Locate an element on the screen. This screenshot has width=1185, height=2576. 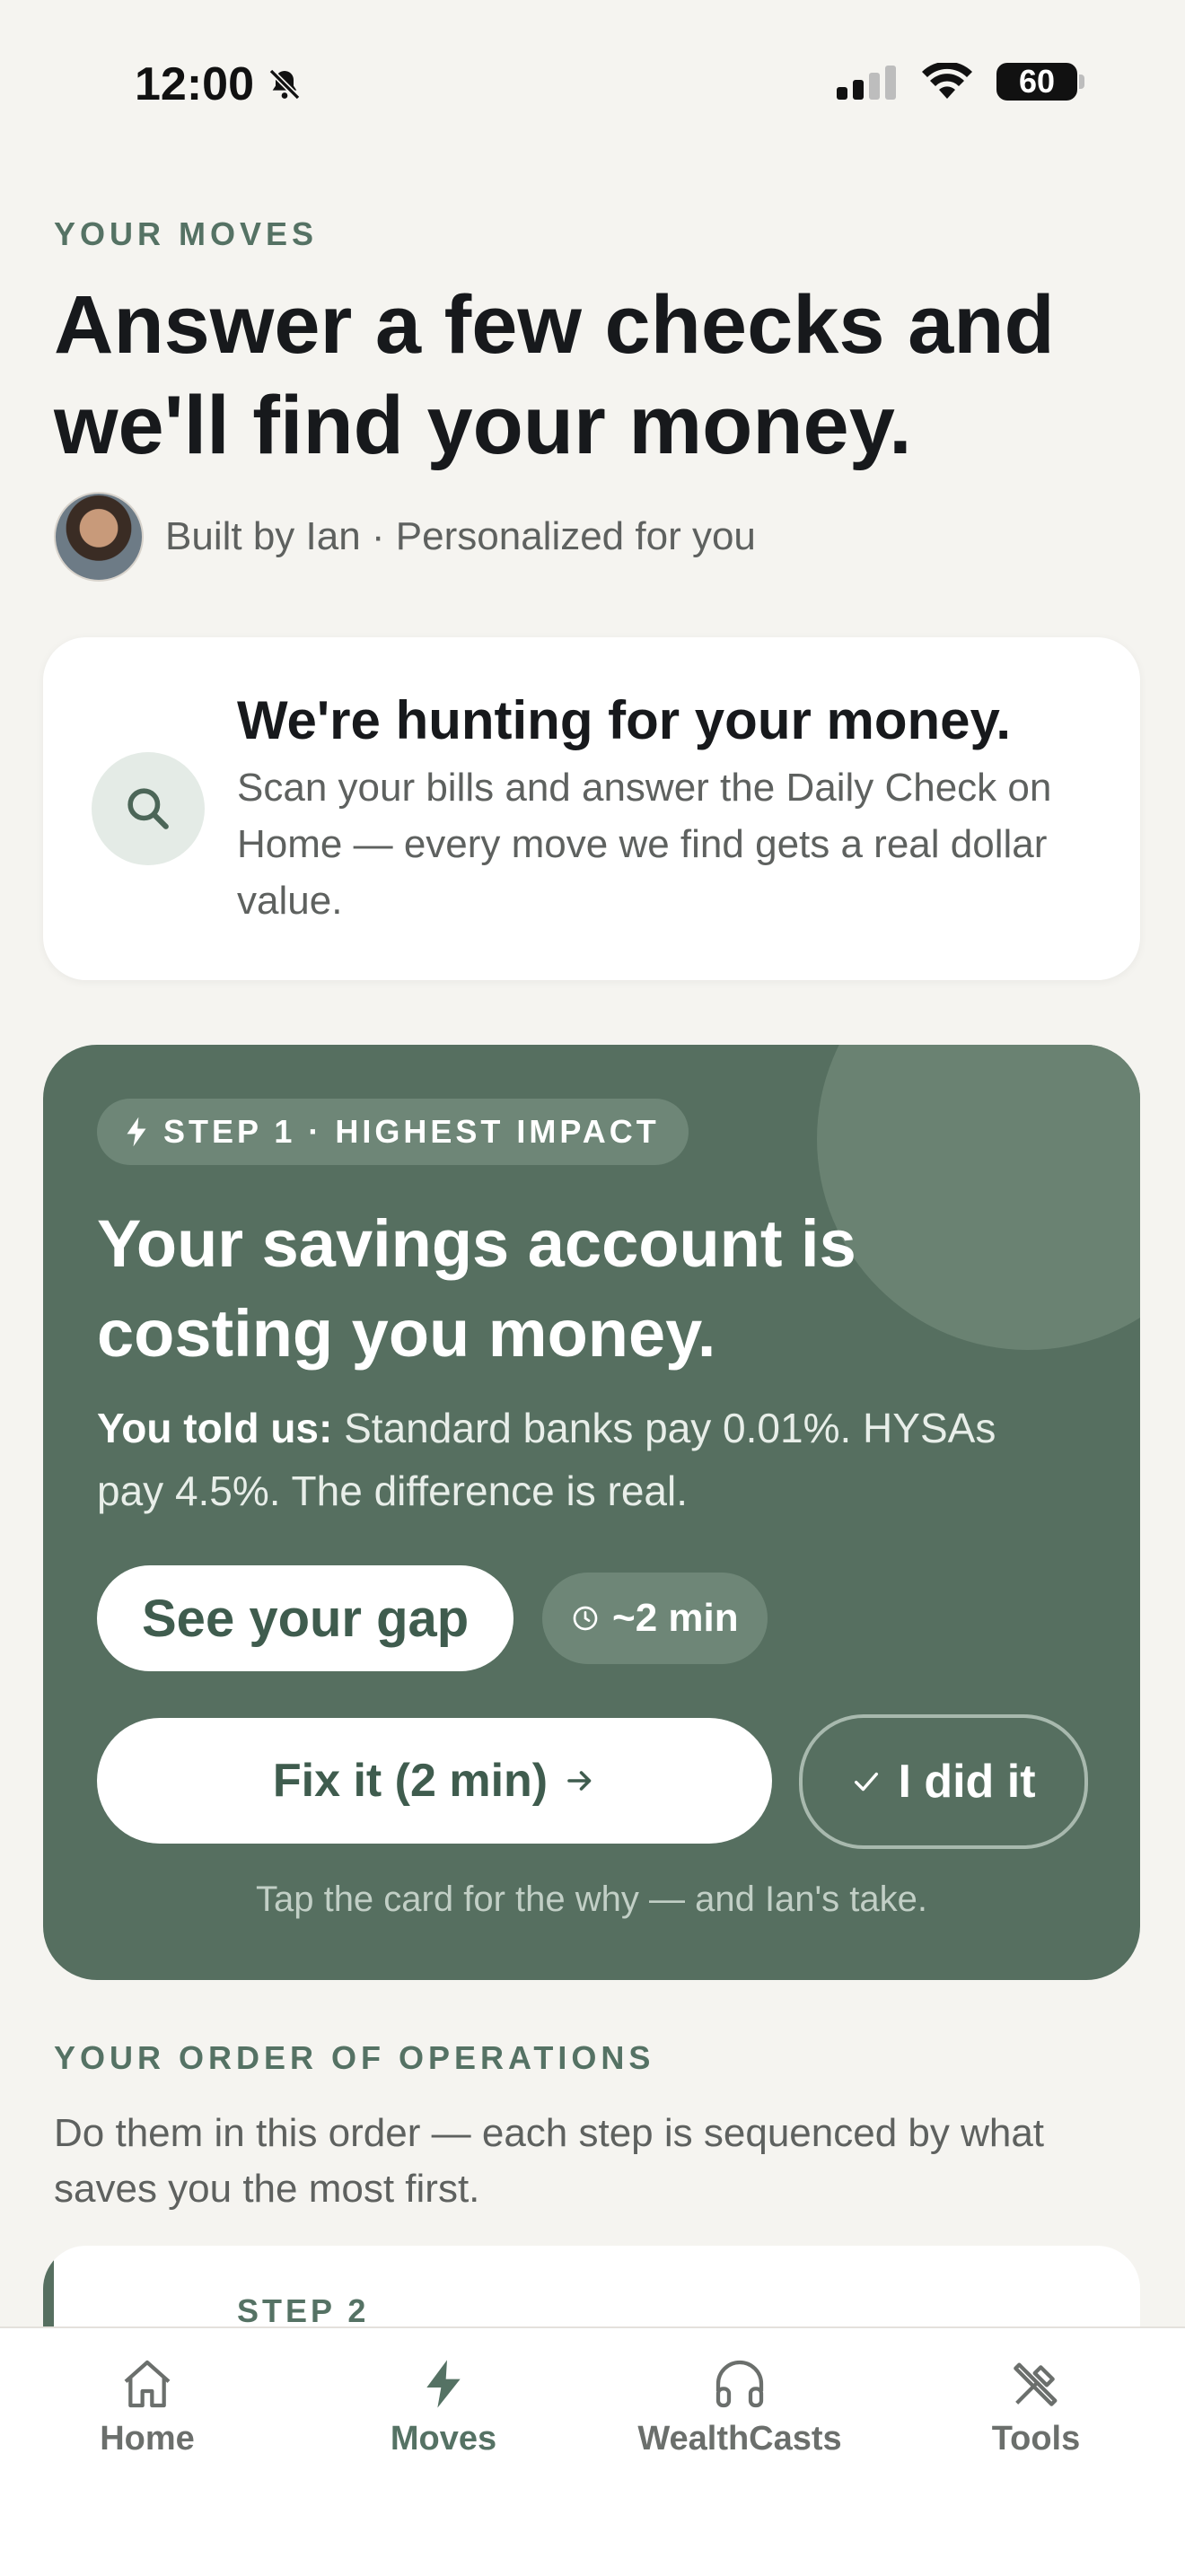
step-badge-label: STEP 1 · HIGHEST IMPACT is located at coordinates (411, 1131).